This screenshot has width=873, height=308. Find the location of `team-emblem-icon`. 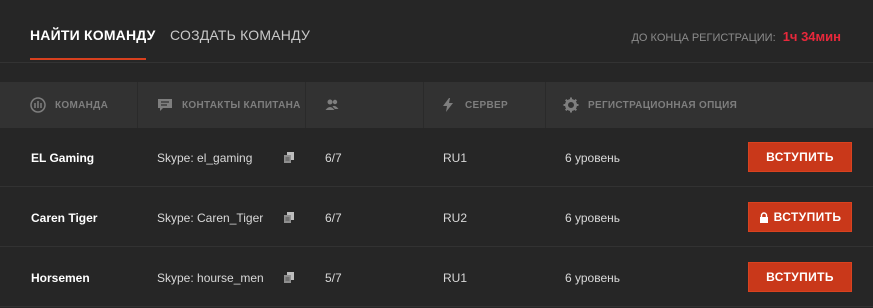

team-emblem-icon is located at coordinates (38, 105).